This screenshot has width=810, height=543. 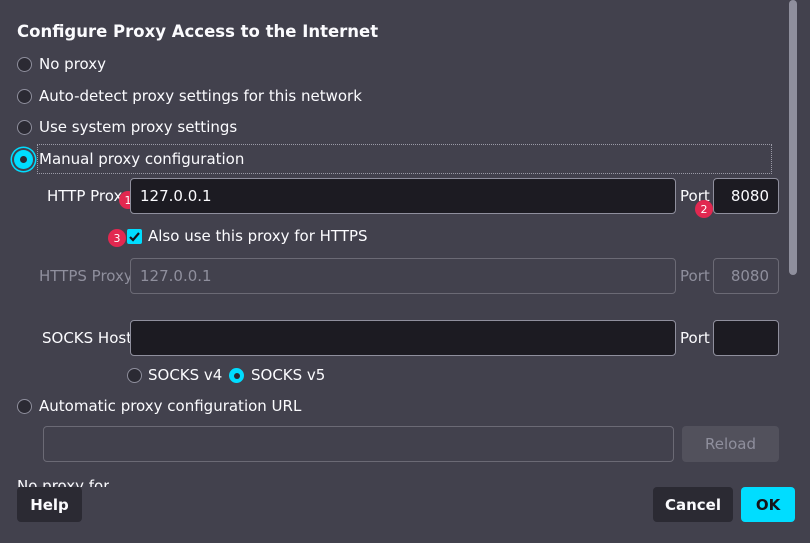 I want to click on reload-button: Reload, so click(x=730, y=444).